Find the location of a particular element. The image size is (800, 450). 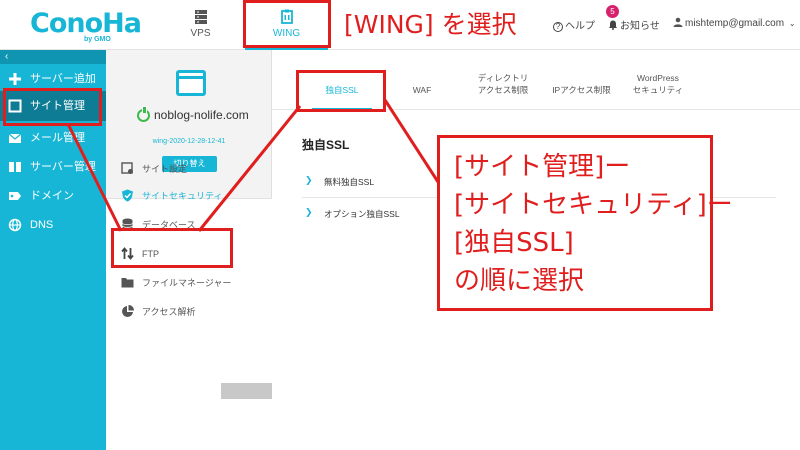

annotation-ssl-box is located at coordinates (341, 91).